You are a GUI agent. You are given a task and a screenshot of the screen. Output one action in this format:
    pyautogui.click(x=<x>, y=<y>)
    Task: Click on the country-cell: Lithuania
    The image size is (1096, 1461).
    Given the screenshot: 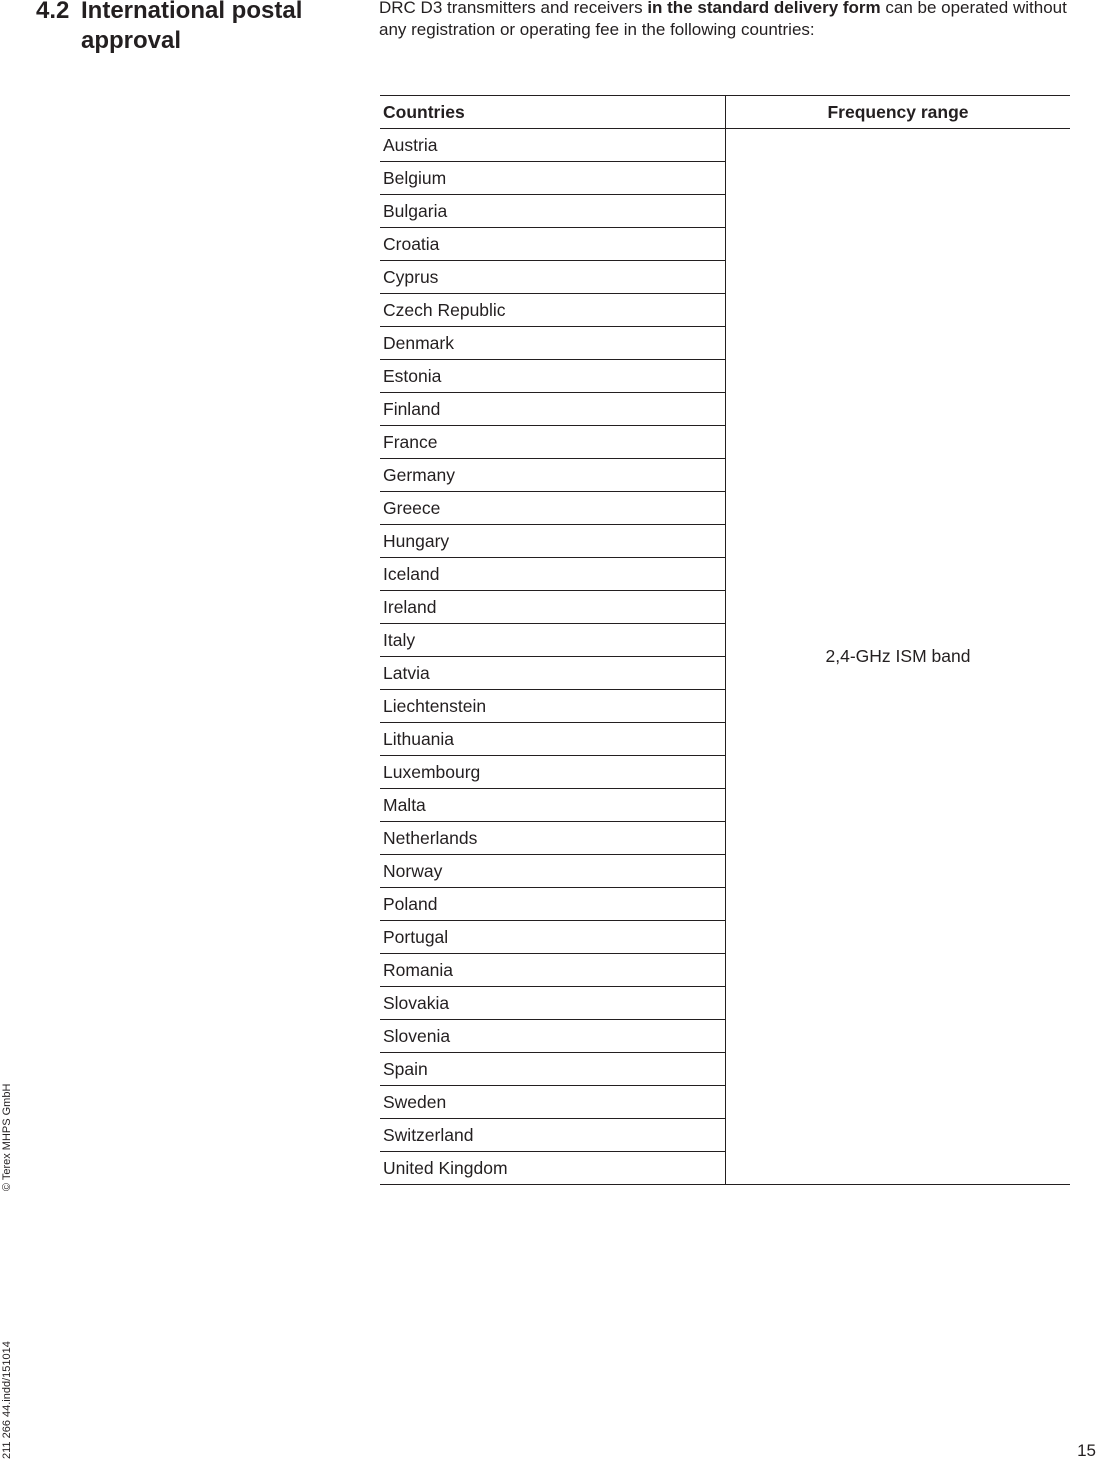 What is the action you would take?
    pyautogui.click(x=553, y=739)
    